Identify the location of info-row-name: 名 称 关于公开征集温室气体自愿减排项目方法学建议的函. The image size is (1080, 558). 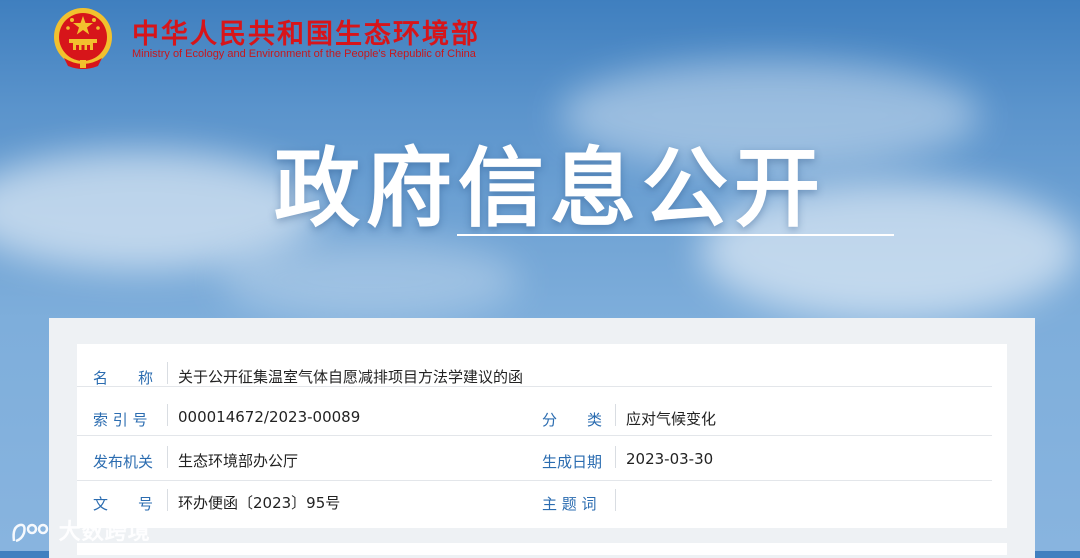
(534, 365).